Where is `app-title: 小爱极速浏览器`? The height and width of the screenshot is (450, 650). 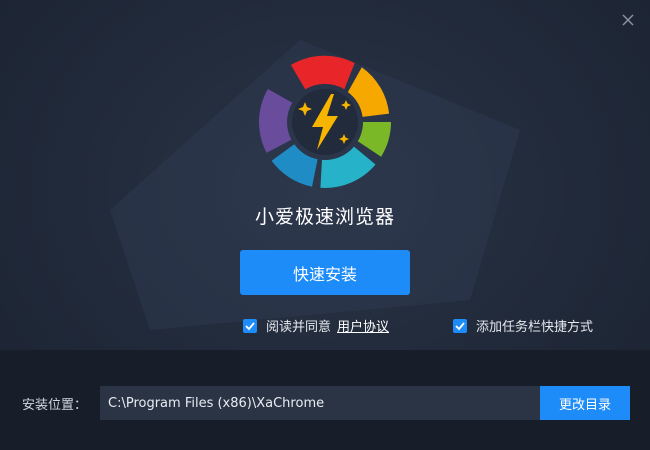
app-title: 小爱极速浏览器 is located at coordinates (324, 217).